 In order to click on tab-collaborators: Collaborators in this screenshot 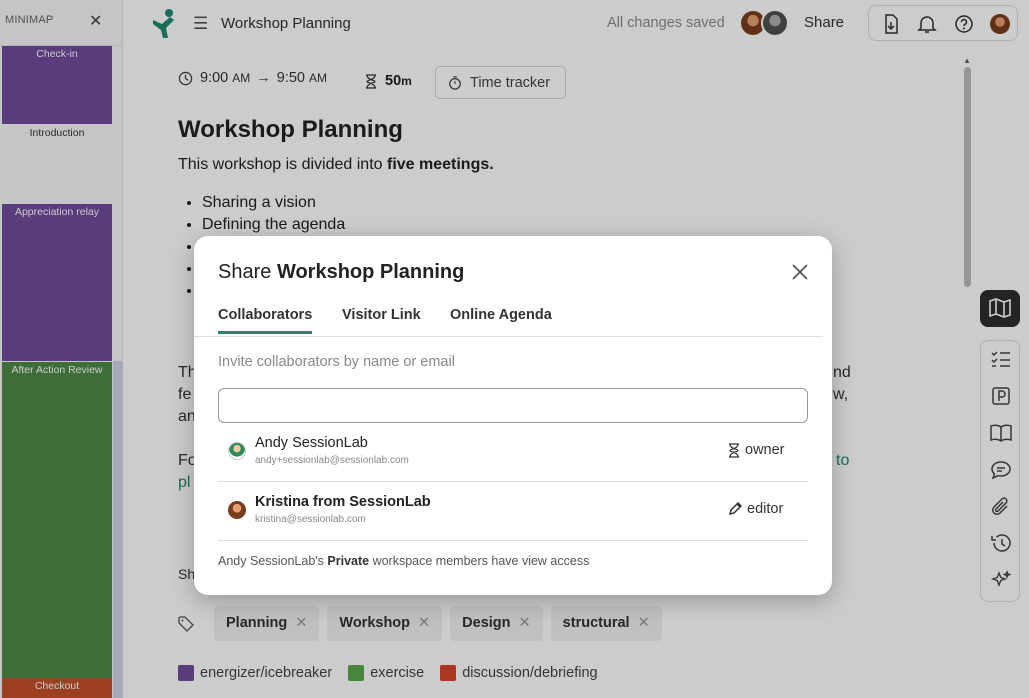, I will do `click(265, 320)`.